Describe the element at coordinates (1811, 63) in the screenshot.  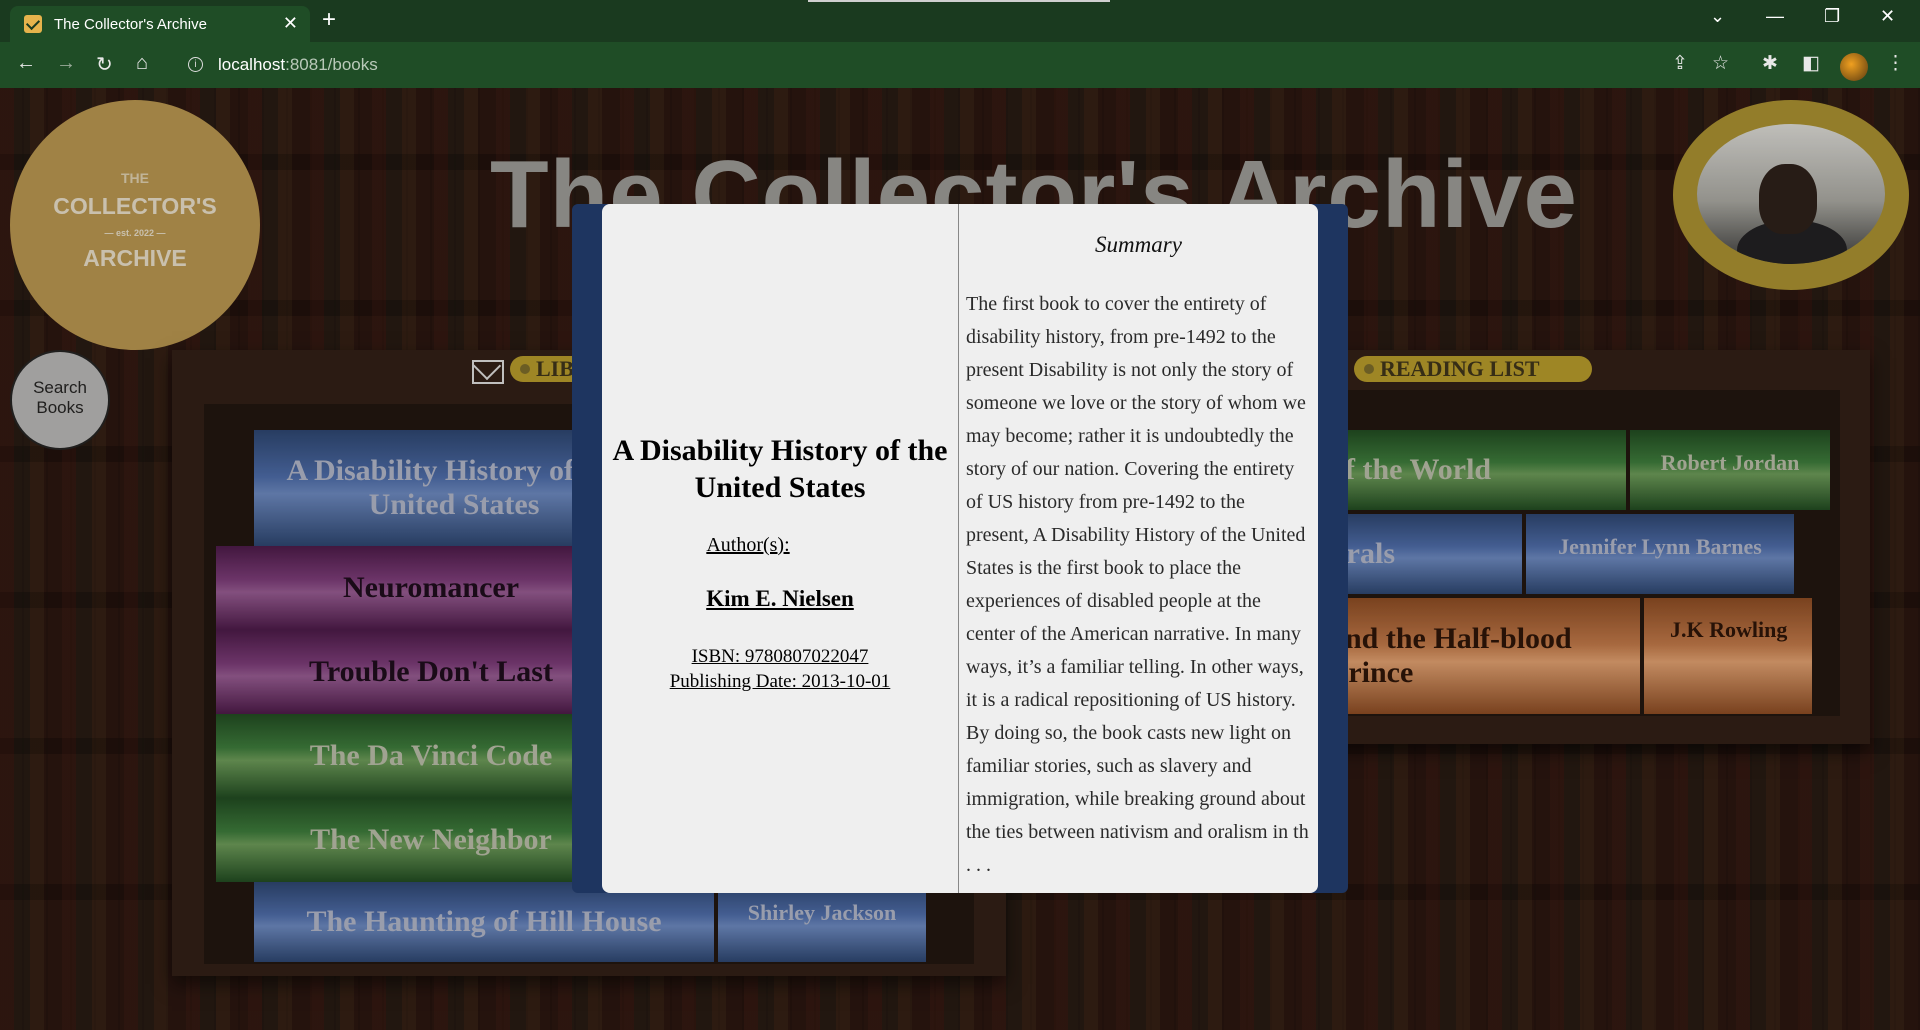
I see `sidebar-icon: ◧` at that location.